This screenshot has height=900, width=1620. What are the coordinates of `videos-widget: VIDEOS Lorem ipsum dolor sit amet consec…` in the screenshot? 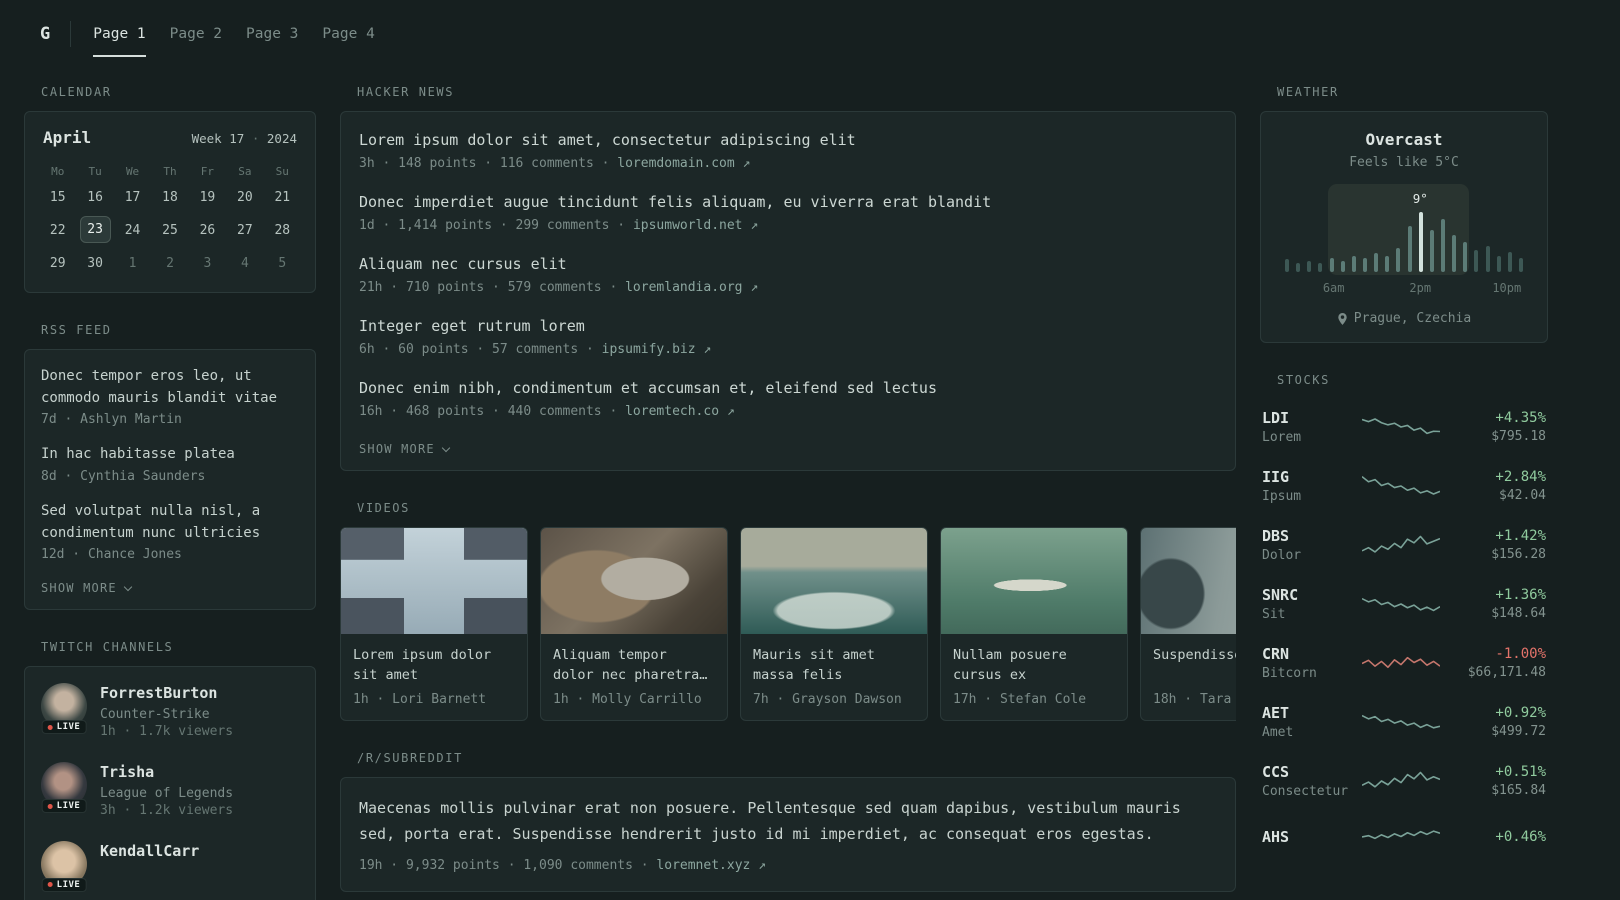 It's located at (788, 611).